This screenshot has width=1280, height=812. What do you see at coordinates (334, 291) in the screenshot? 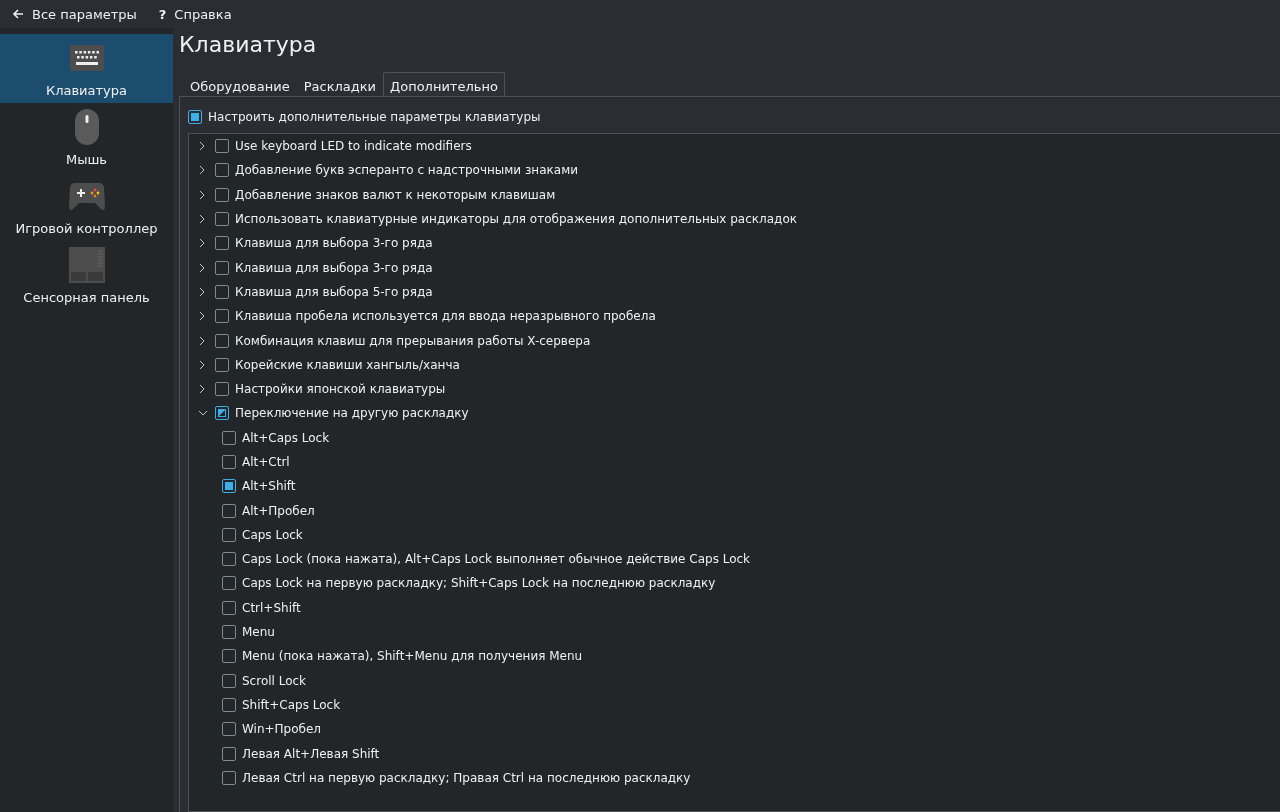
I see `option-label: Клавиша для выбора 5-го ряда` at bounding box center [334, 291].